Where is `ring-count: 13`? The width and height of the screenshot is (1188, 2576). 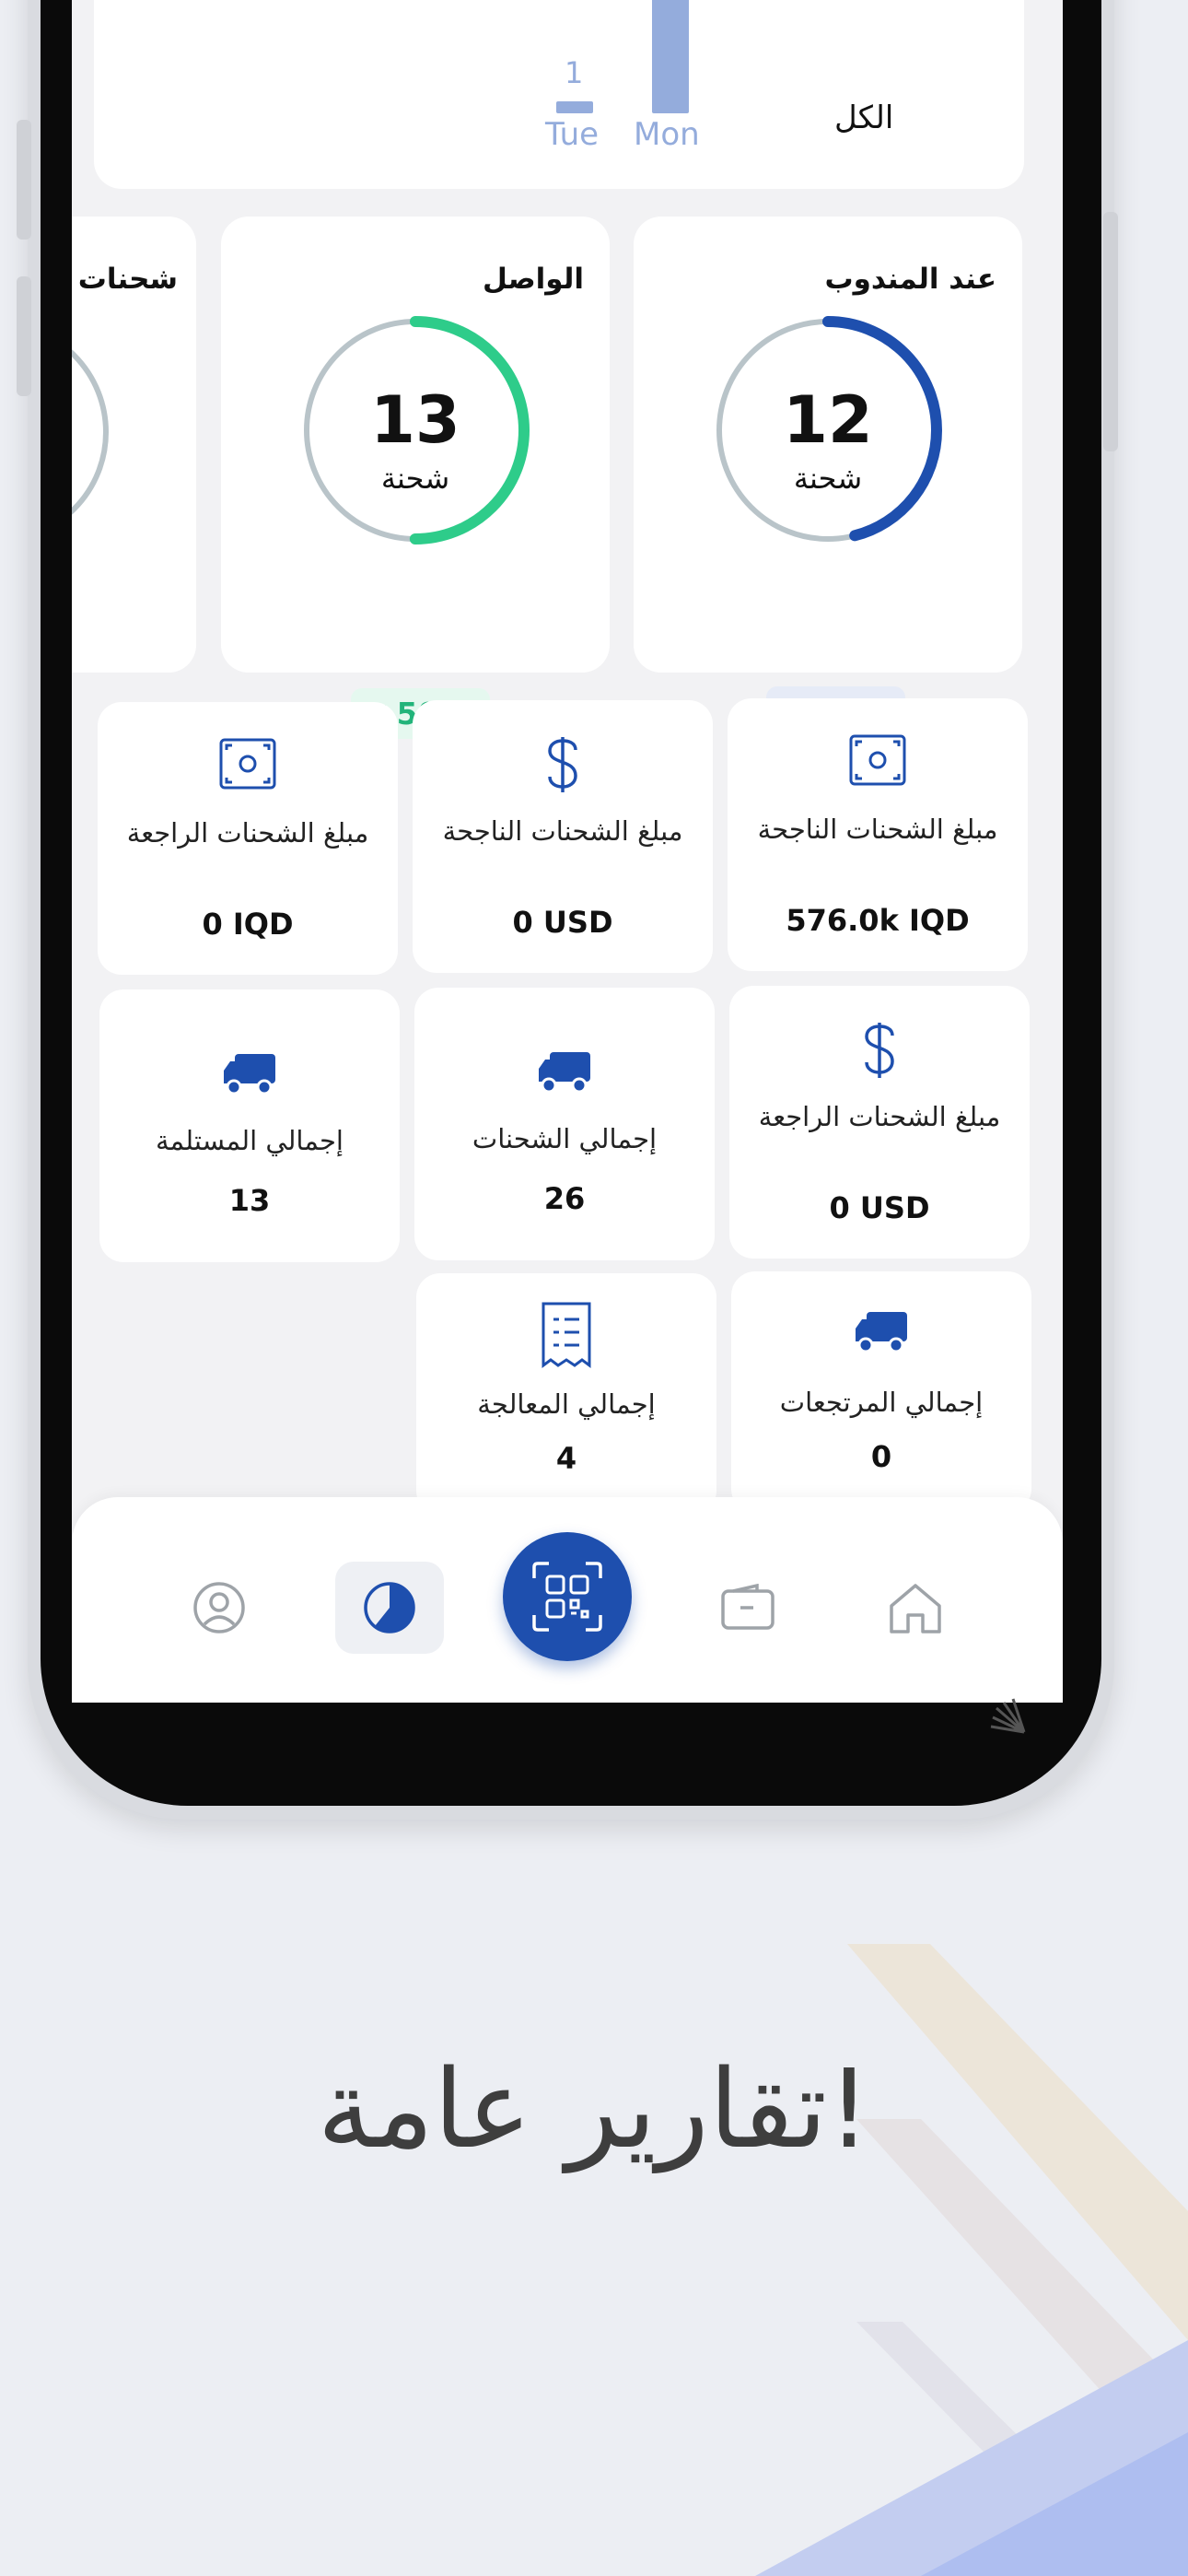
ring-count: 13 is located at coordinates (415, 420).